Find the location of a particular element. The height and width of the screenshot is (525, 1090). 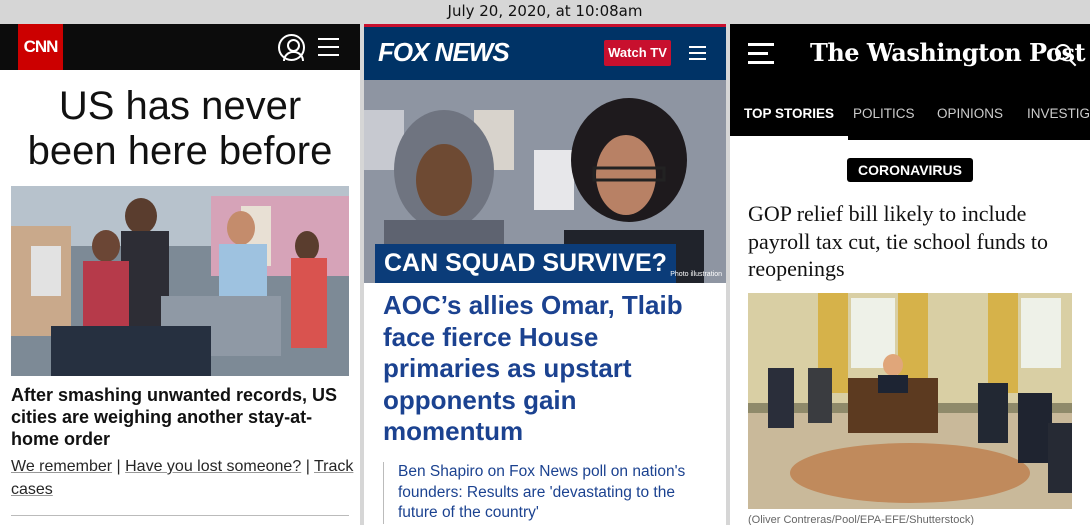

photo-banner: CAN SQUAD SURVIVE? is located at coordinates (525, 263).